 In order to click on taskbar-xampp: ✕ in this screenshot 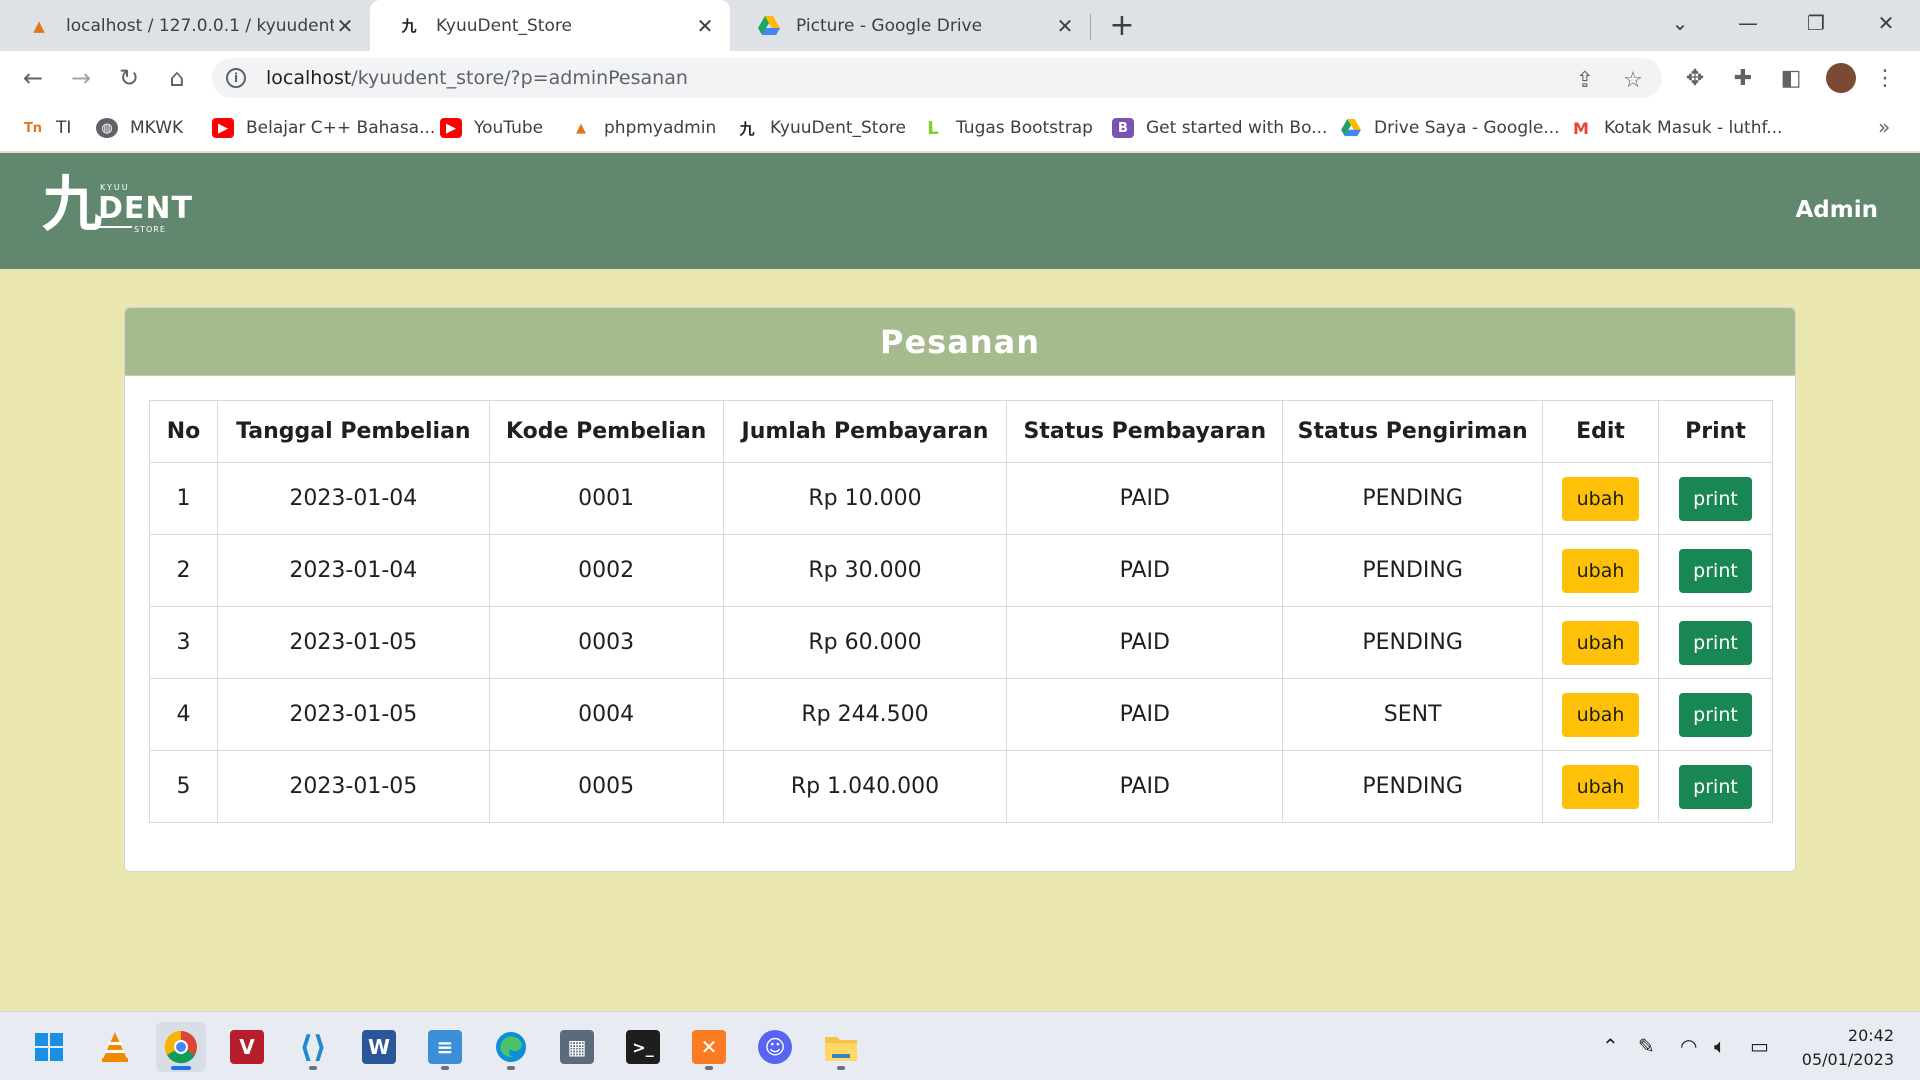, I will do `click(709, 1047)`.